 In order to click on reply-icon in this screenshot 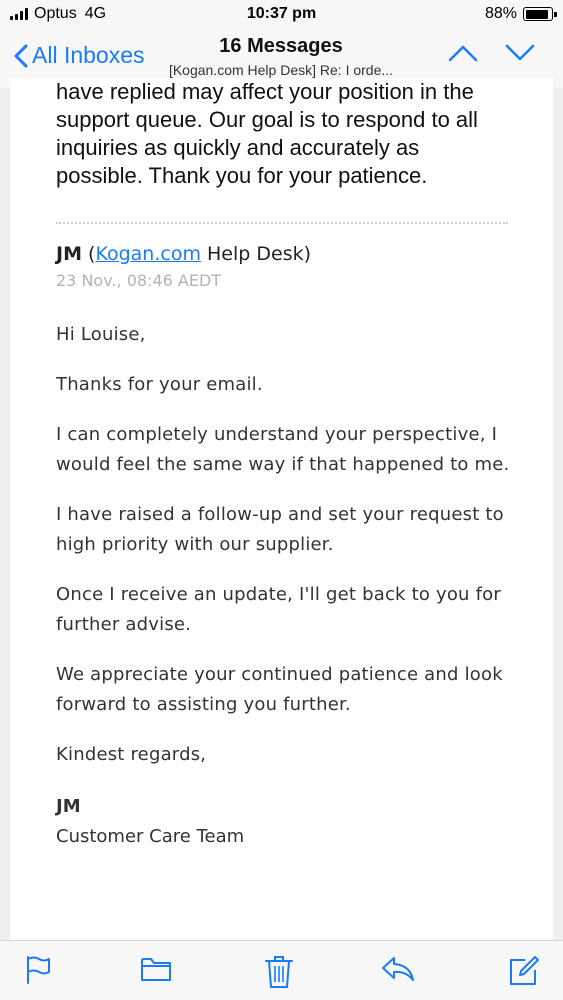, I will do `click(398, 969)`.